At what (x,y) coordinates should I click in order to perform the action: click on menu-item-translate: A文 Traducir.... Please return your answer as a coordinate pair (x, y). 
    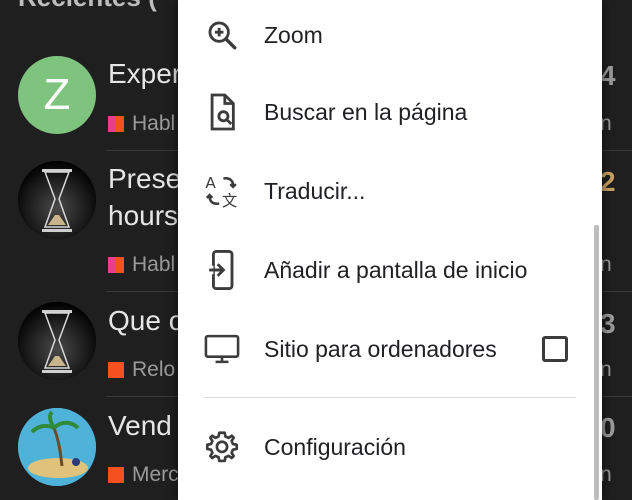
    Looking at the image, I should click on (390, 191).